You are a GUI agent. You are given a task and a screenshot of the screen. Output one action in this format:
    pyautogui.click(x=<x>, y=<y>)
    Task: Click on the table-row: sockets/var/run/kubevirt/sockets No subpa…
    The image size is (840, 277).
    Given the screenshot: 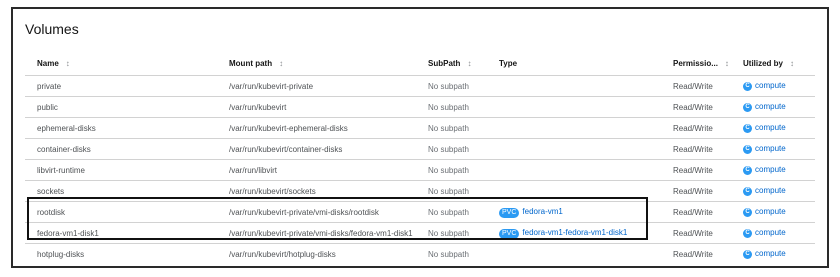 What is the action you would take?
    pyautogui.click(x=420, y=191)
    